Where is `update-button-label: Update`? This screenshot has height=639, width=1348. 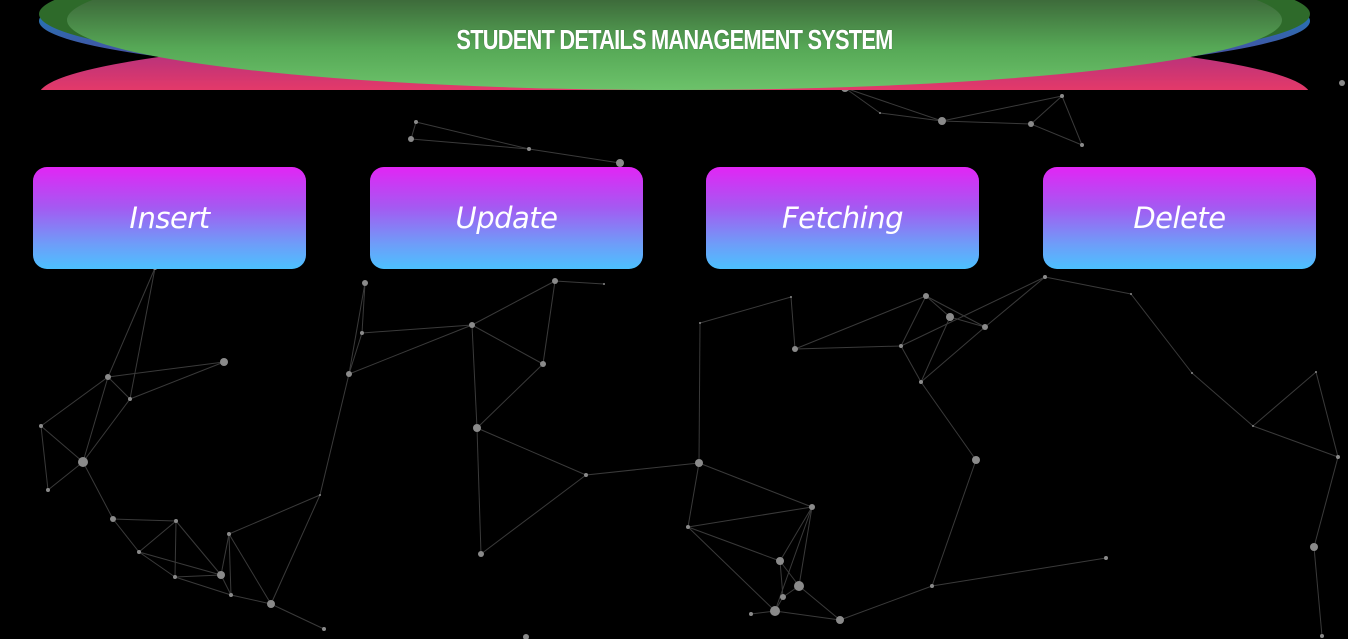 update-button-label: Update is located at coordinates (506, 218).